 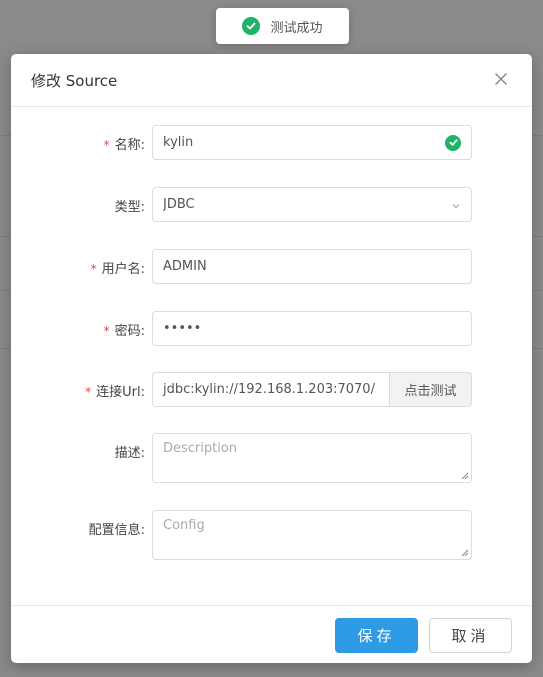 What do you see at coordinates (74, 81) in the screenshot?
I see `dialog-title: 修改 Source` at bounding box center [74, 81].